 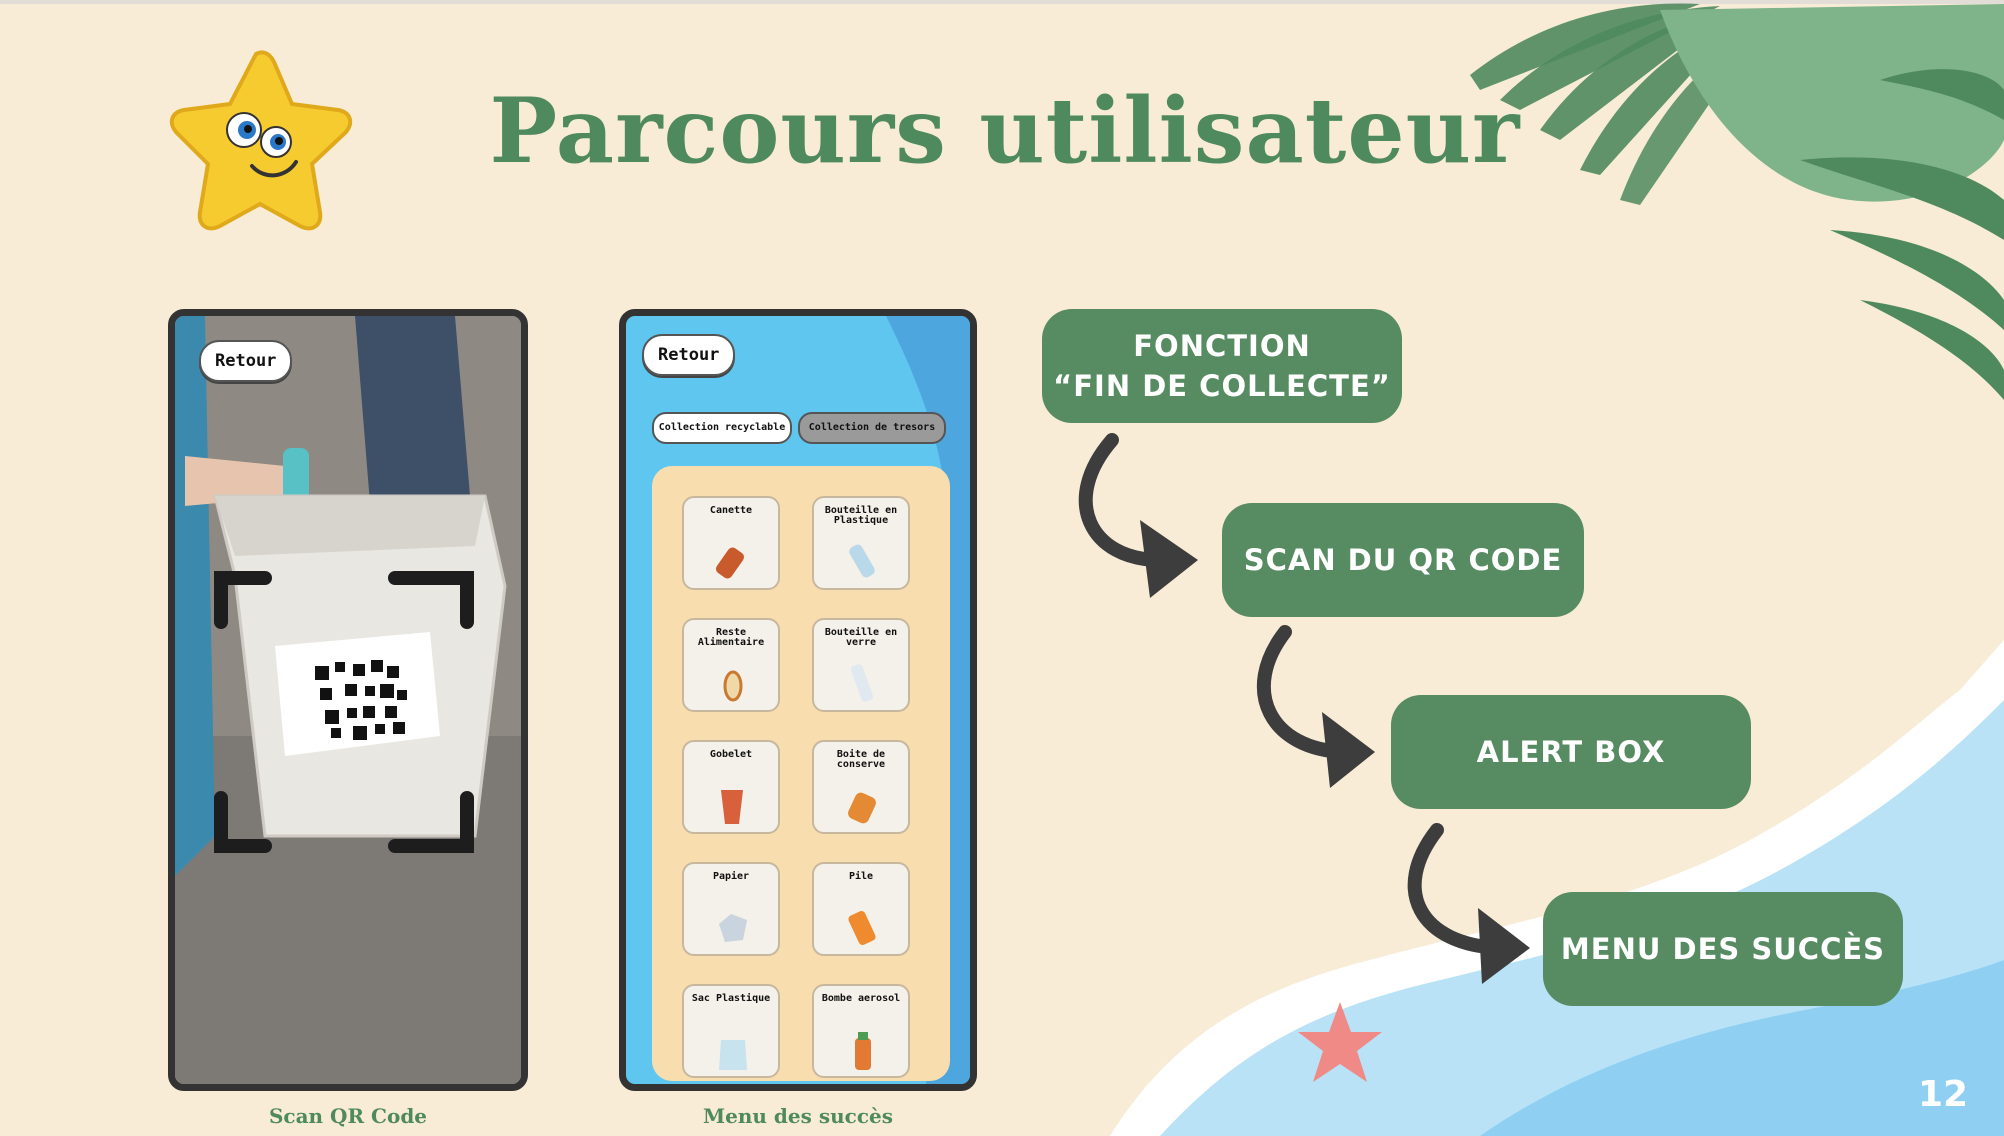 What do you see at coordinates (732, 807) in the screenshot?
I see `cup-icon` at bounding box center [732, 807].